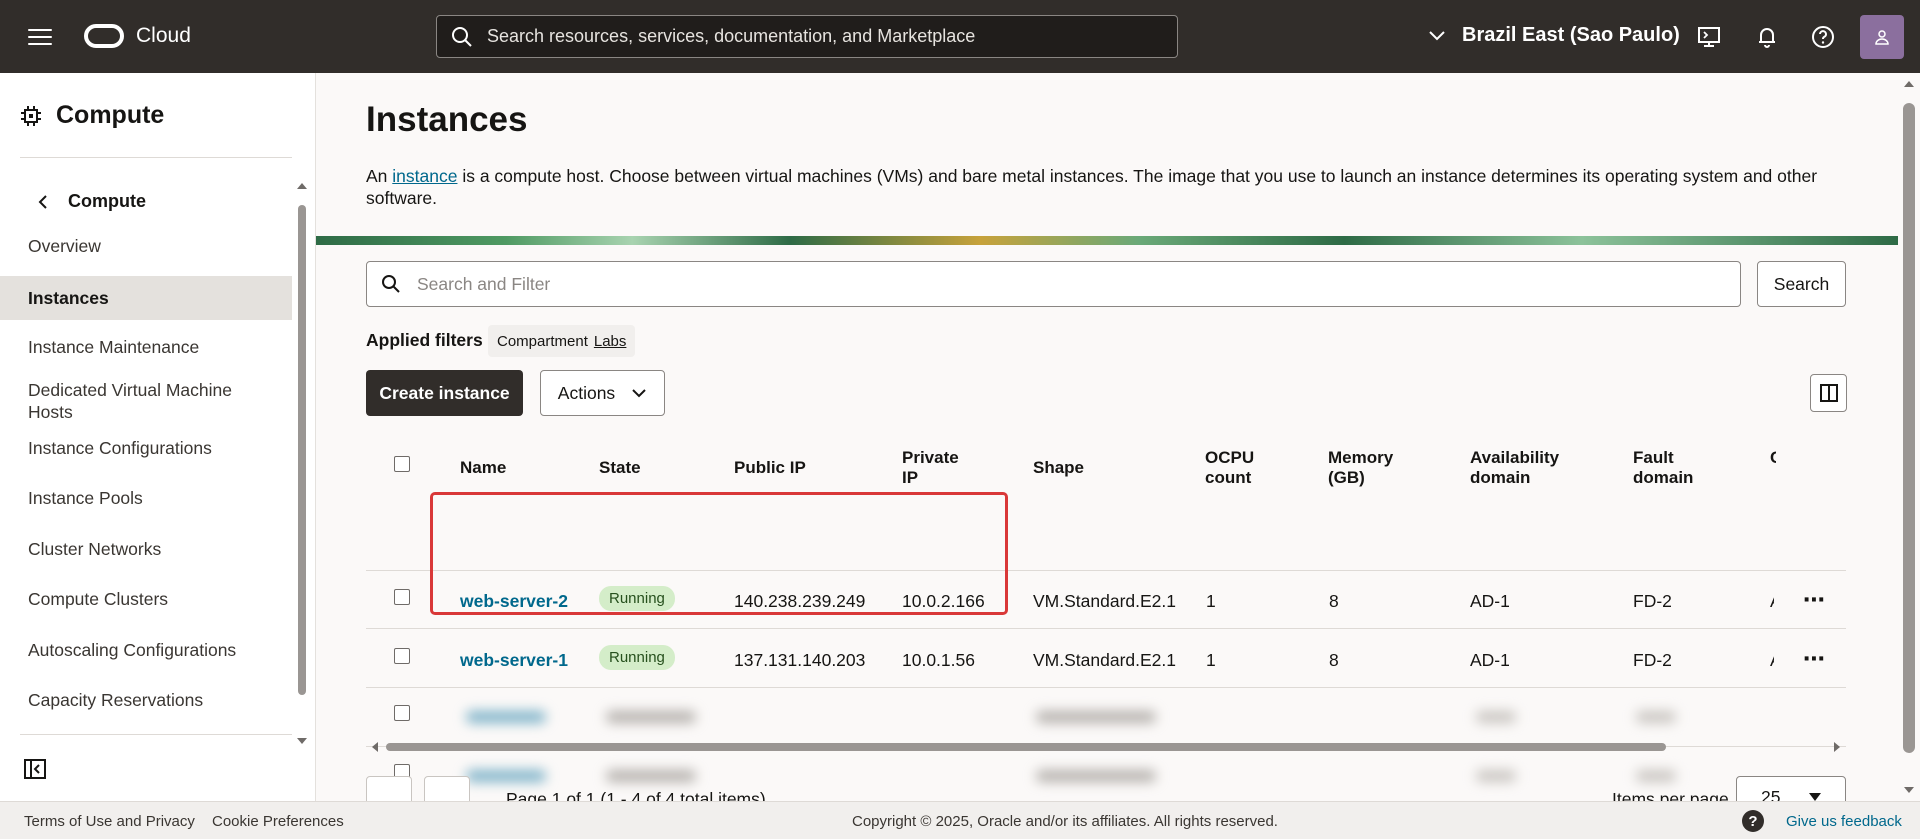 The image size is (1920, 839). What do you see at coordinates (146, 347) in the screenshot?
I see `sidebar-item-instance-maintenance: Instance Maintenance` at bounding box center [146, 347].